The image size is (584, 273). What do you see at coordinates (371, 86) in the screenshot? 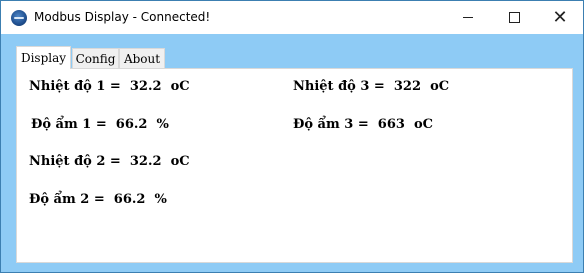
I see `temperature-3-reading: Nhiệt độ 3 = 322 oC` at bounding box center [371, 86].